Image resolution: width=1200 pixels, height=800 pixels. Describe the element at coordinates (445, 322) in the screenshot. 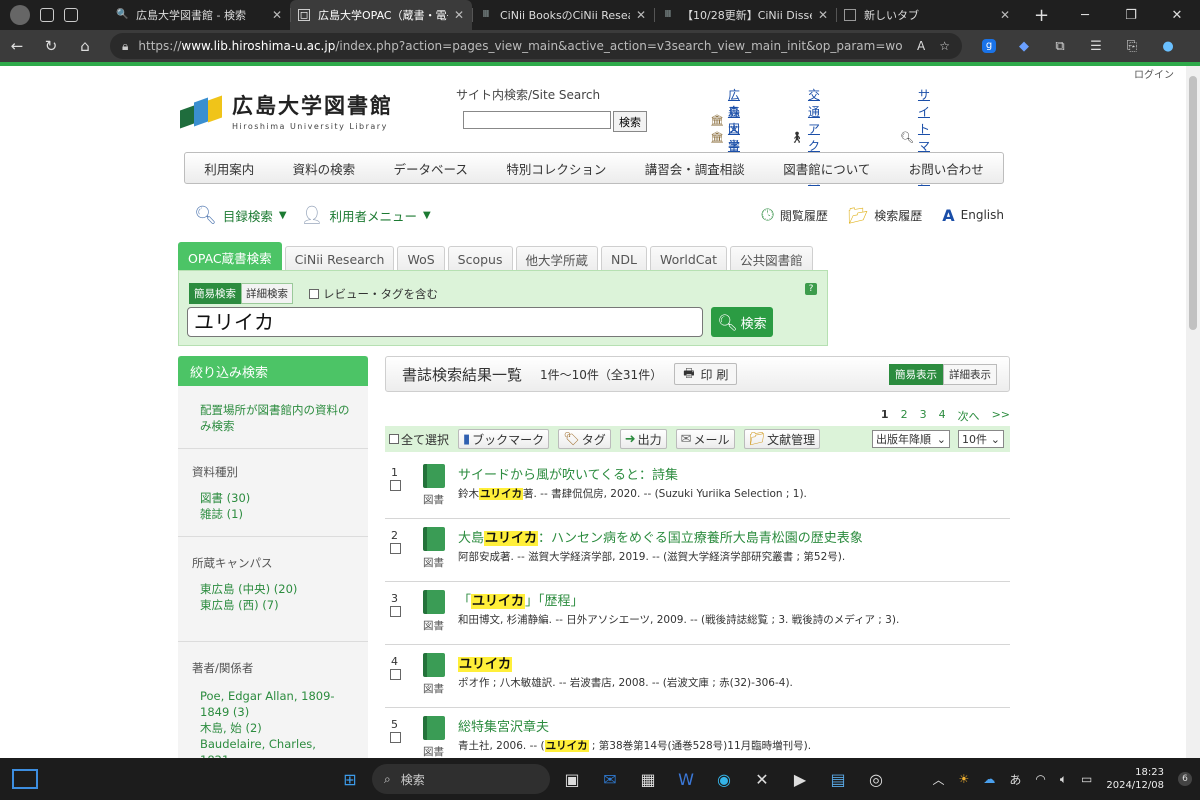

I see `opac-search-input: ユリイカ` at that location.